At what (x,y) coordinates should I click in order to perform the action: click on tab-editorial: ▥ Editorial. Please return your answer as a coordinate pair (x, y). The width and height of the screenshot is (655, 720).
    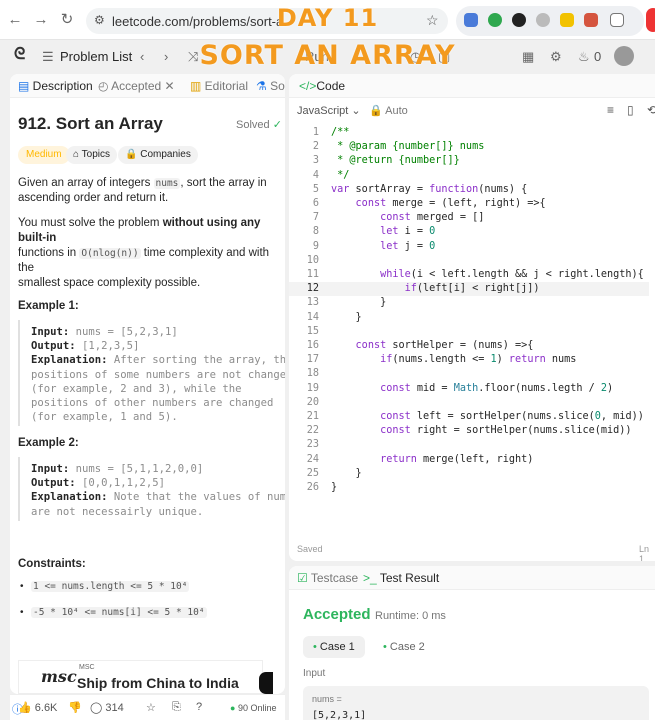
    Looking at the image, I should click on (219, 86).